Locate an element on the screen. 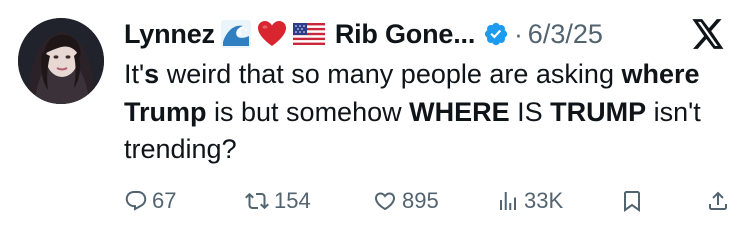  profile-photo is located at coordinates (61, 61).